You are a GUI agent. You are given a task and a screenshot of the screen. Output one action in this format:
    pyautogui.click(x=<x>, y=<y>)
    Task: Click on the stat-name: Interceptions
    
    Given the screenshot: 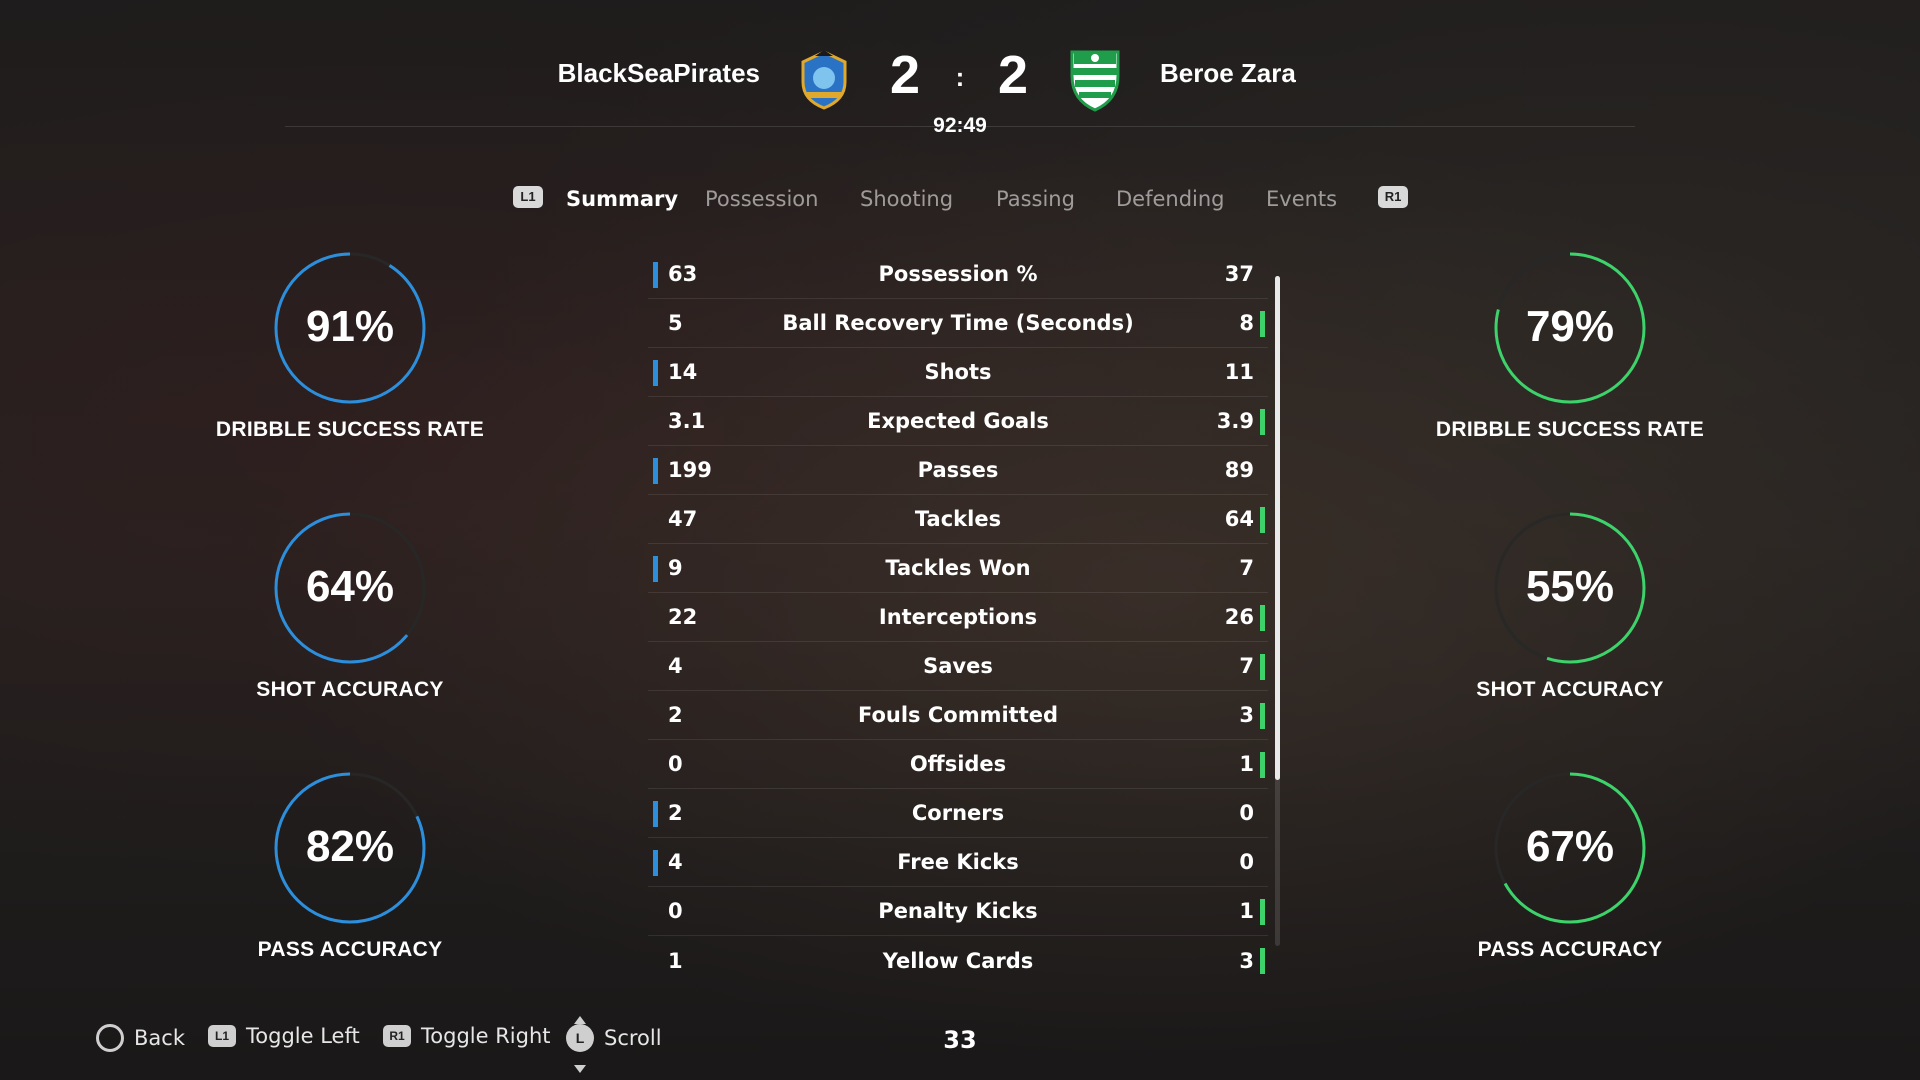 What is the action you would take?
    pyautogui.click(x=958, y=617)
    